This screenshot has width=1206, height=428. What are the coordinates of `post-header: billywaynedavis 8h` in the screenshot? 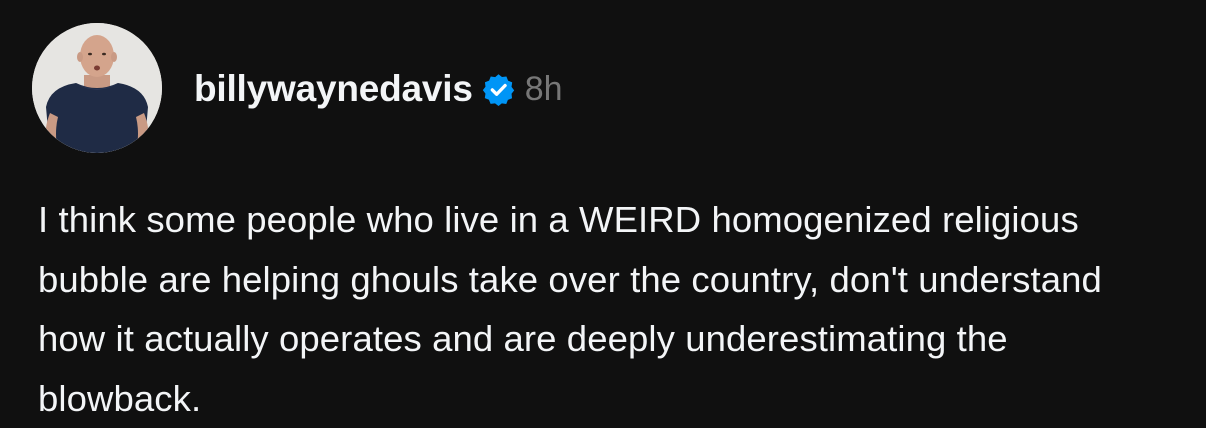 It's located at (378, 89).